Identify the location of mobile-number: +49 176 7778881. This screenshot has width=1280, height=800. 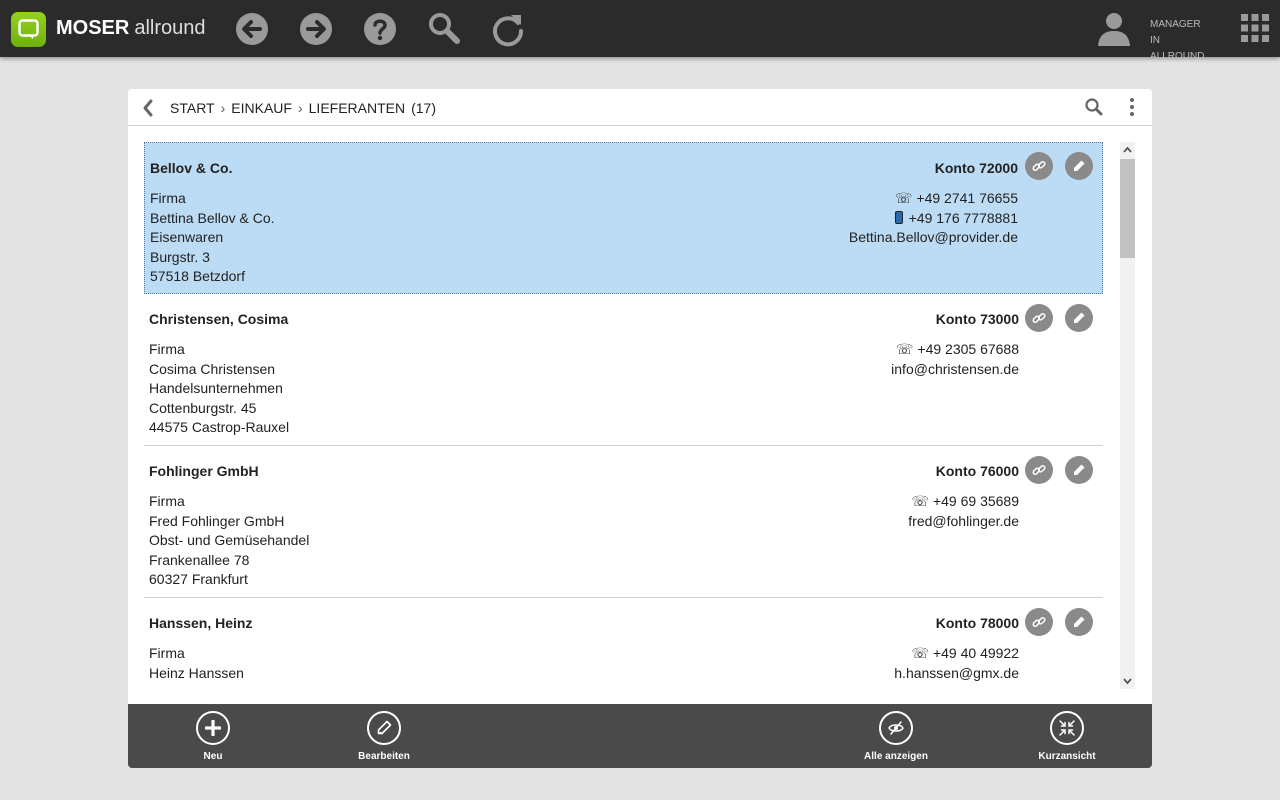
(963, 218).